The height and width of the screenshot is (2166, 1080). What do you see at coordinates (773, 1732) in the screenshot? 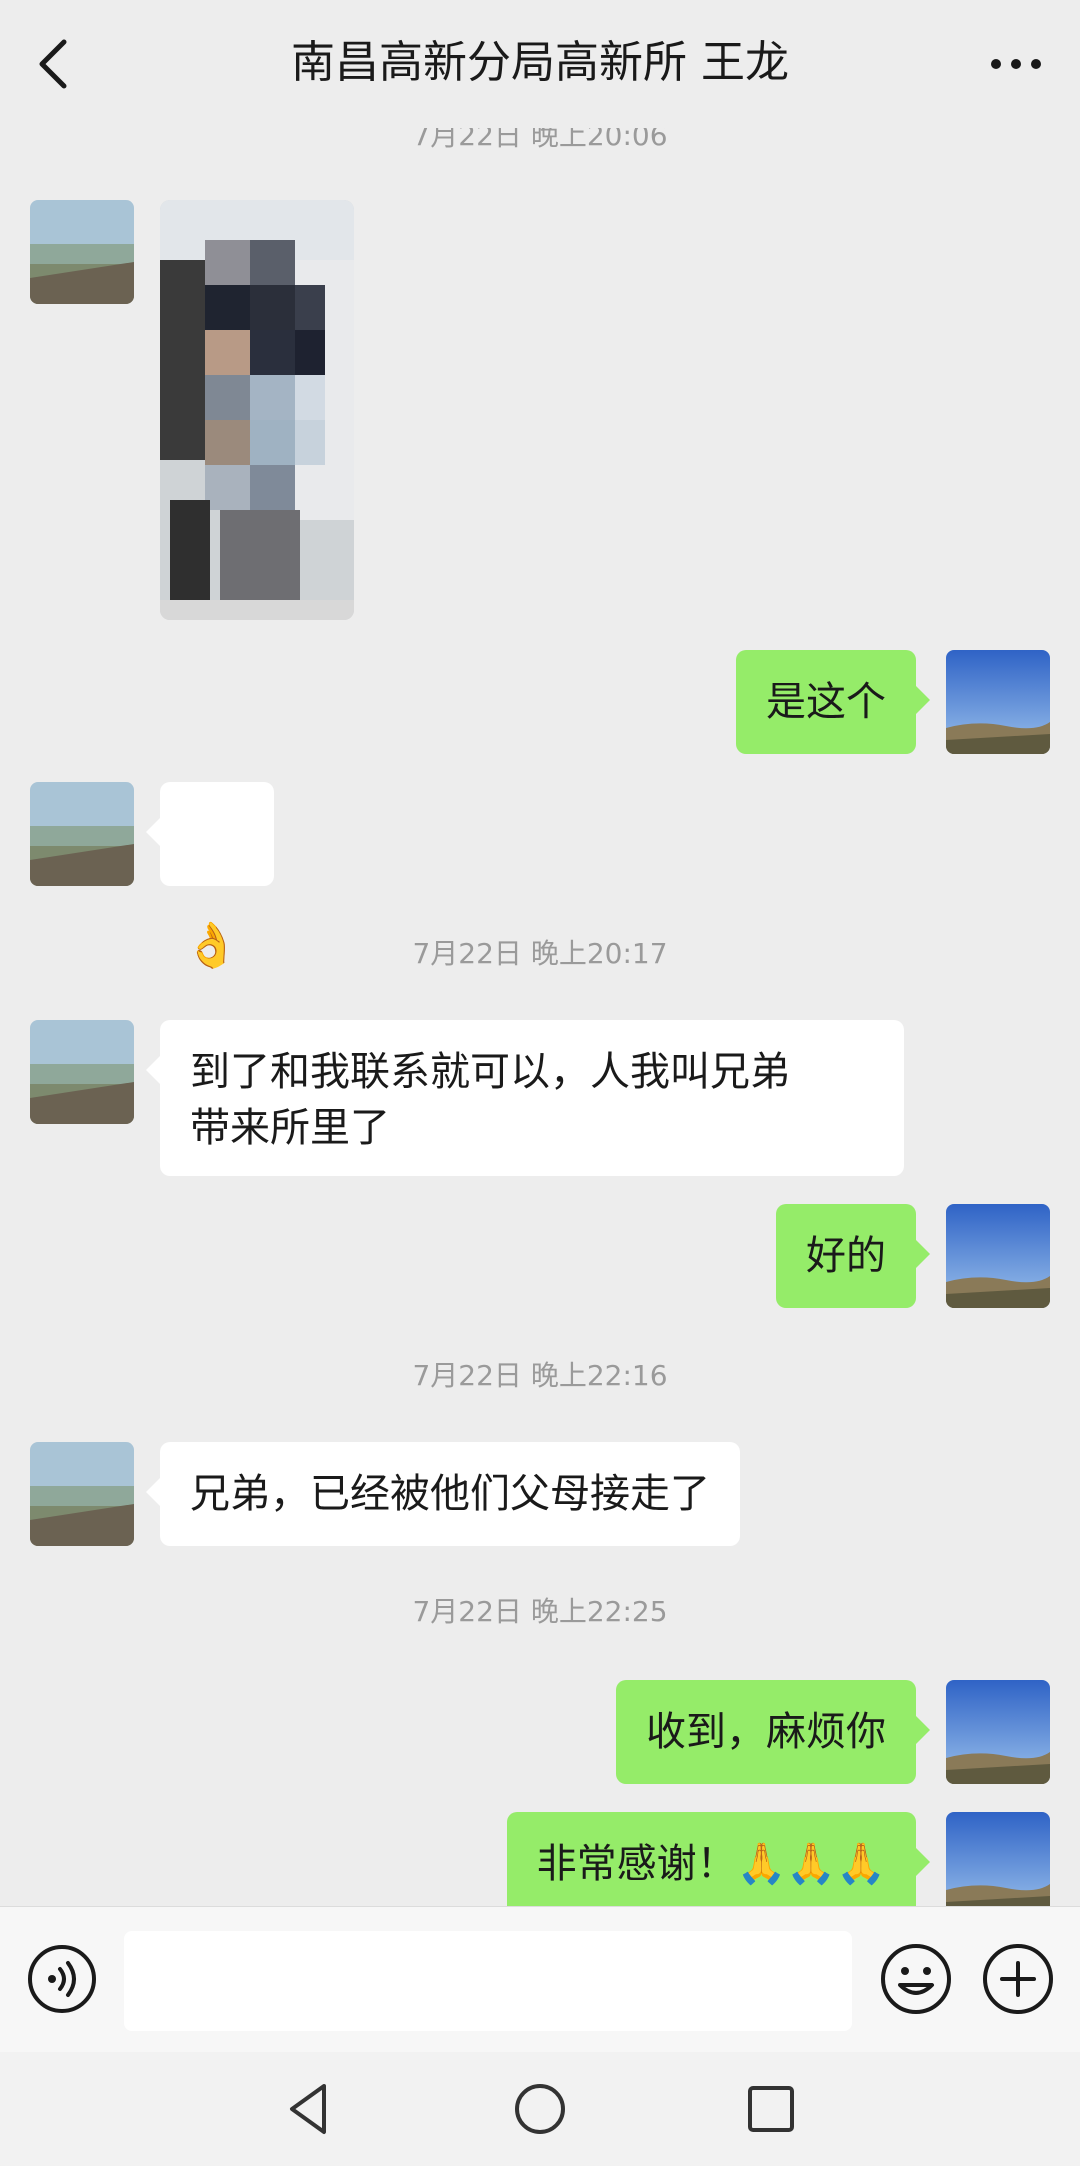
I see `outgoing-message: 收到，麻烦你` at bounding box center [773, 1732].